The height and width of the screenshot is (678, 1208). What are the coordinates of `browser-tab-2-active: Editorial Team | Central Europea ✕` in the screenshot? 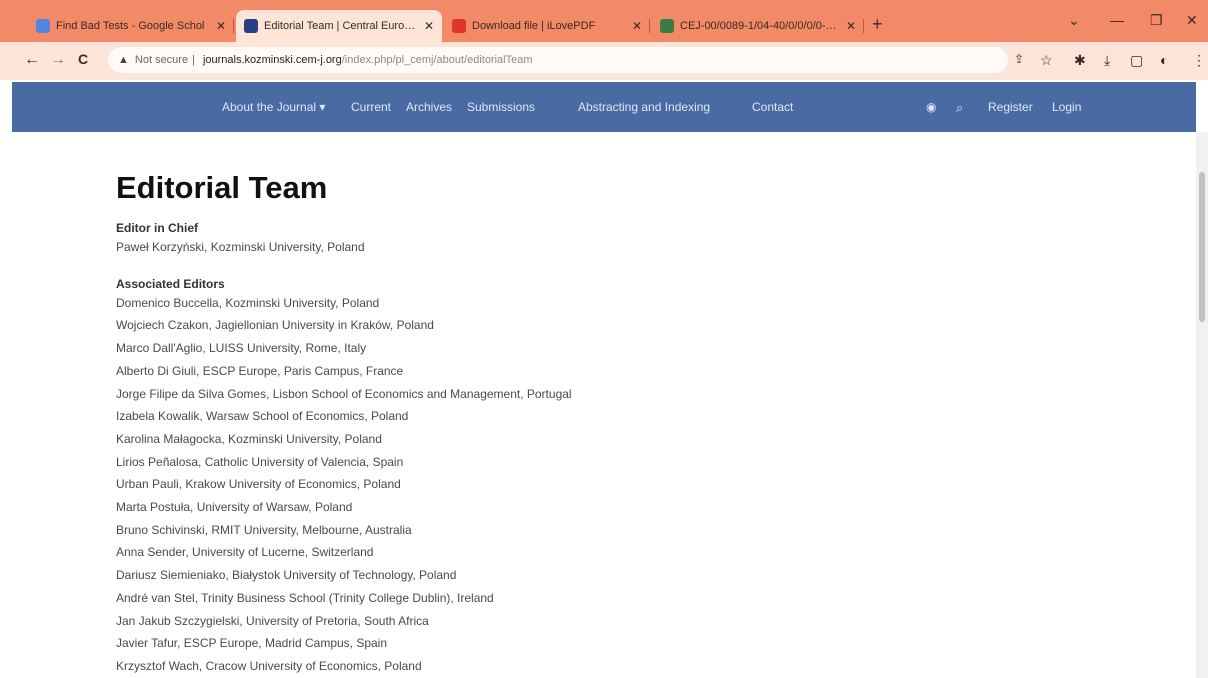 It's located at (339, 26).